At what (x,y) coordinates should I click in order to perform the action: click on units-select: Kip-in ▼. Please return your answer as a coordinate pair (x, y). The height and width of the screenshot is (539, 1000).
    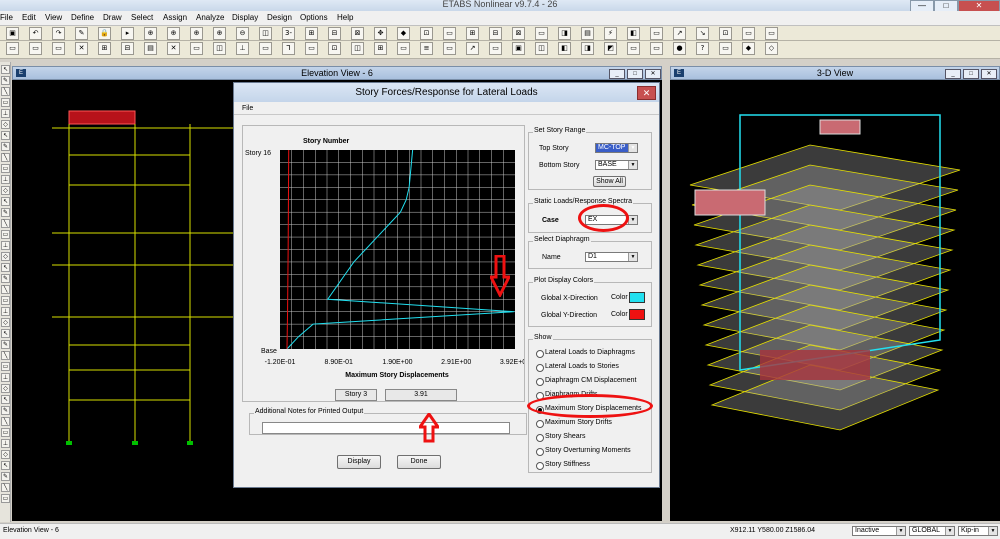
    Looking at the image, I should click on (978, 531).